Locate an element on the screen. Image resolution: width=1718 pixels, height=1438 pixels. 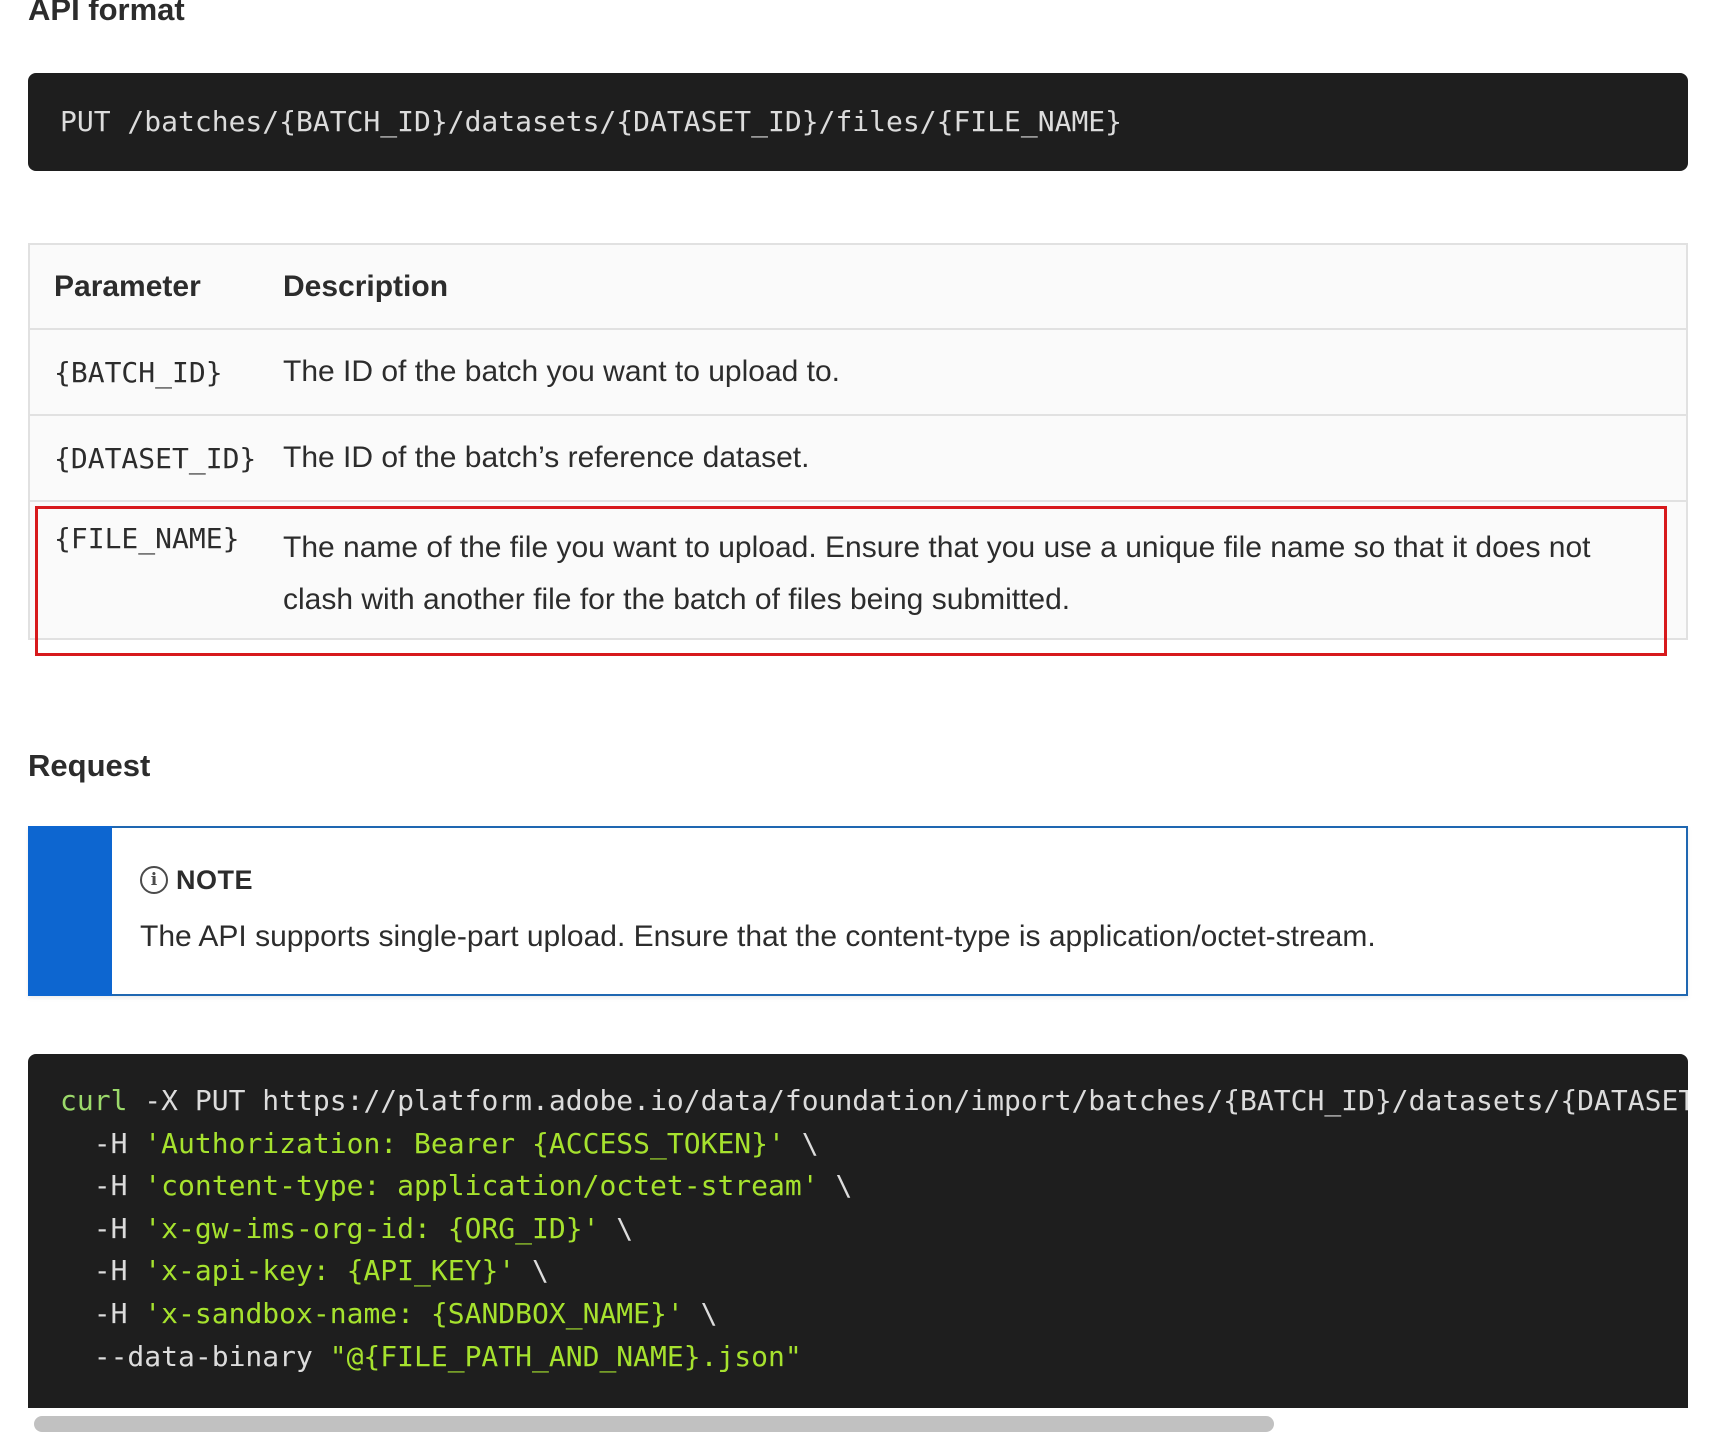
table-header-row: Parameter Description is located at coordinates (858, 287).